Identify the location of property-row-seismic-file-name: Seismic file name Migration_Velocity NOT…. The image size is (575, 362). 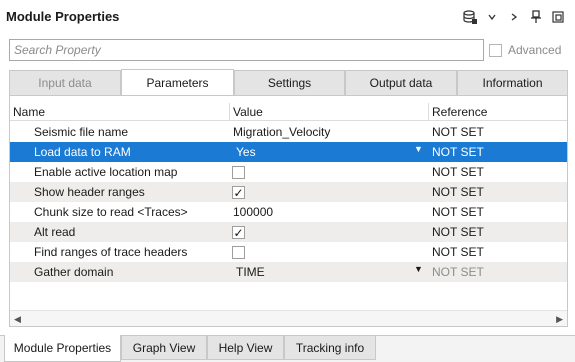
(288, 132).